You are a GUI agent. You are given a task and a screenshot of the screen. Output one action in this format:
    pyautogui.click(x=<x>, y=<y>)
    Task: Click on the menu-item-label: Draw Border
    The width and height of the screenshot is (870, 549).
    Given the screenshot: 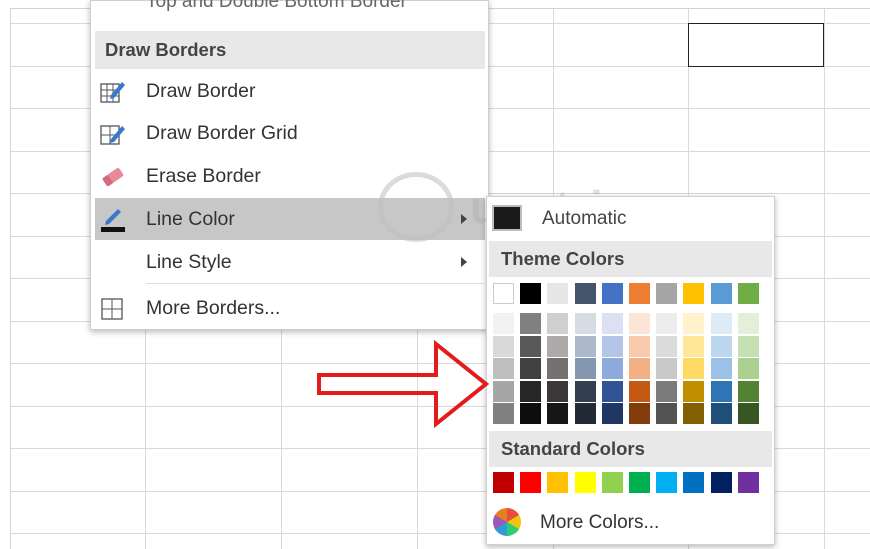 What is the action you would take?
    pyautogui.click(x=201, y=91)
    